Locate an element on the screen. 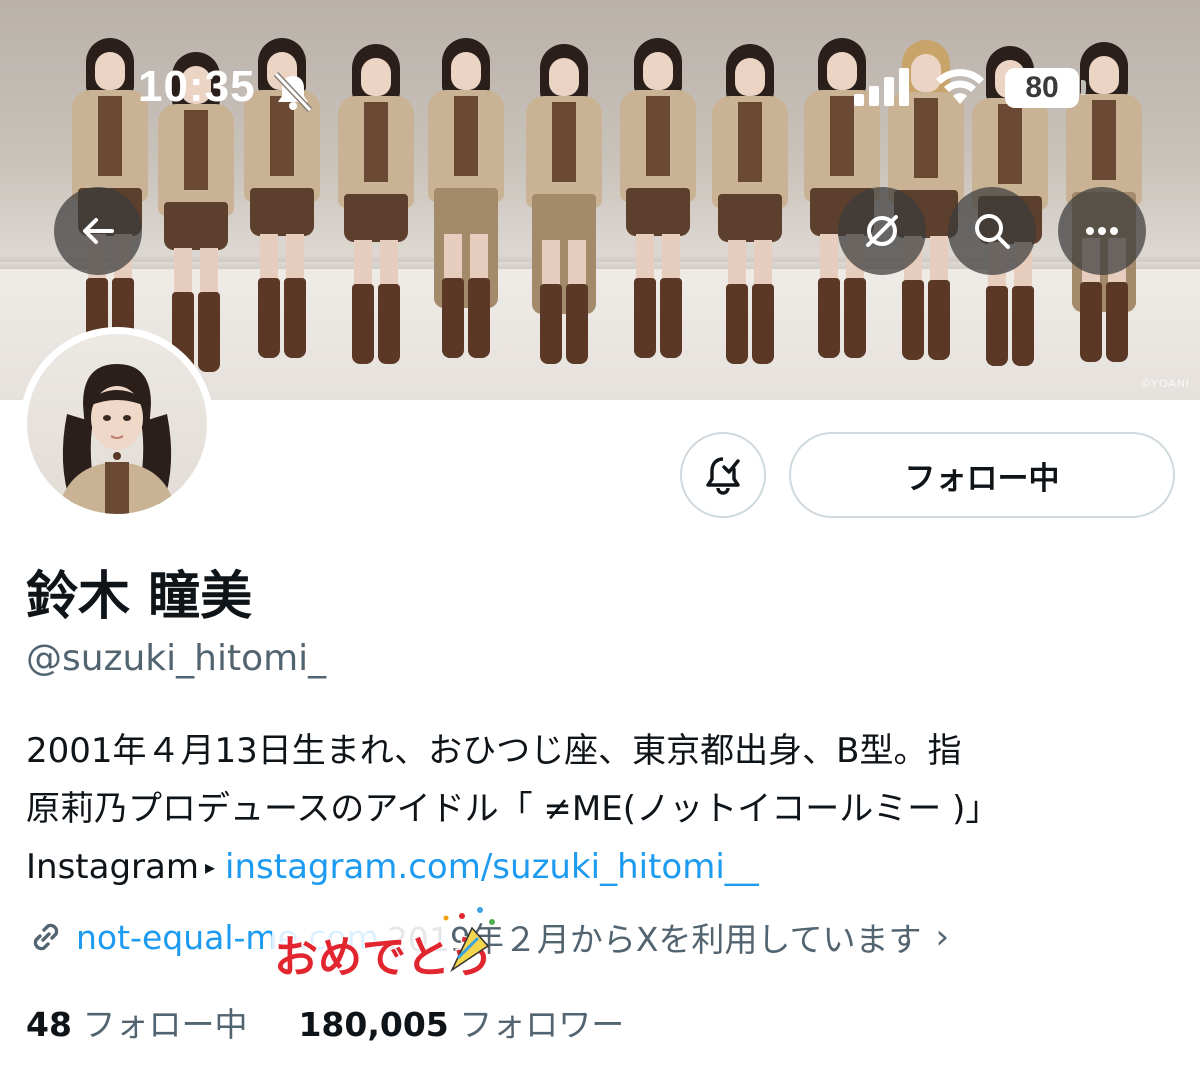 The height and width of the screenshot is (1077, 1200). celebration-sticker: おめでとう is located at coordinates (383, 945).